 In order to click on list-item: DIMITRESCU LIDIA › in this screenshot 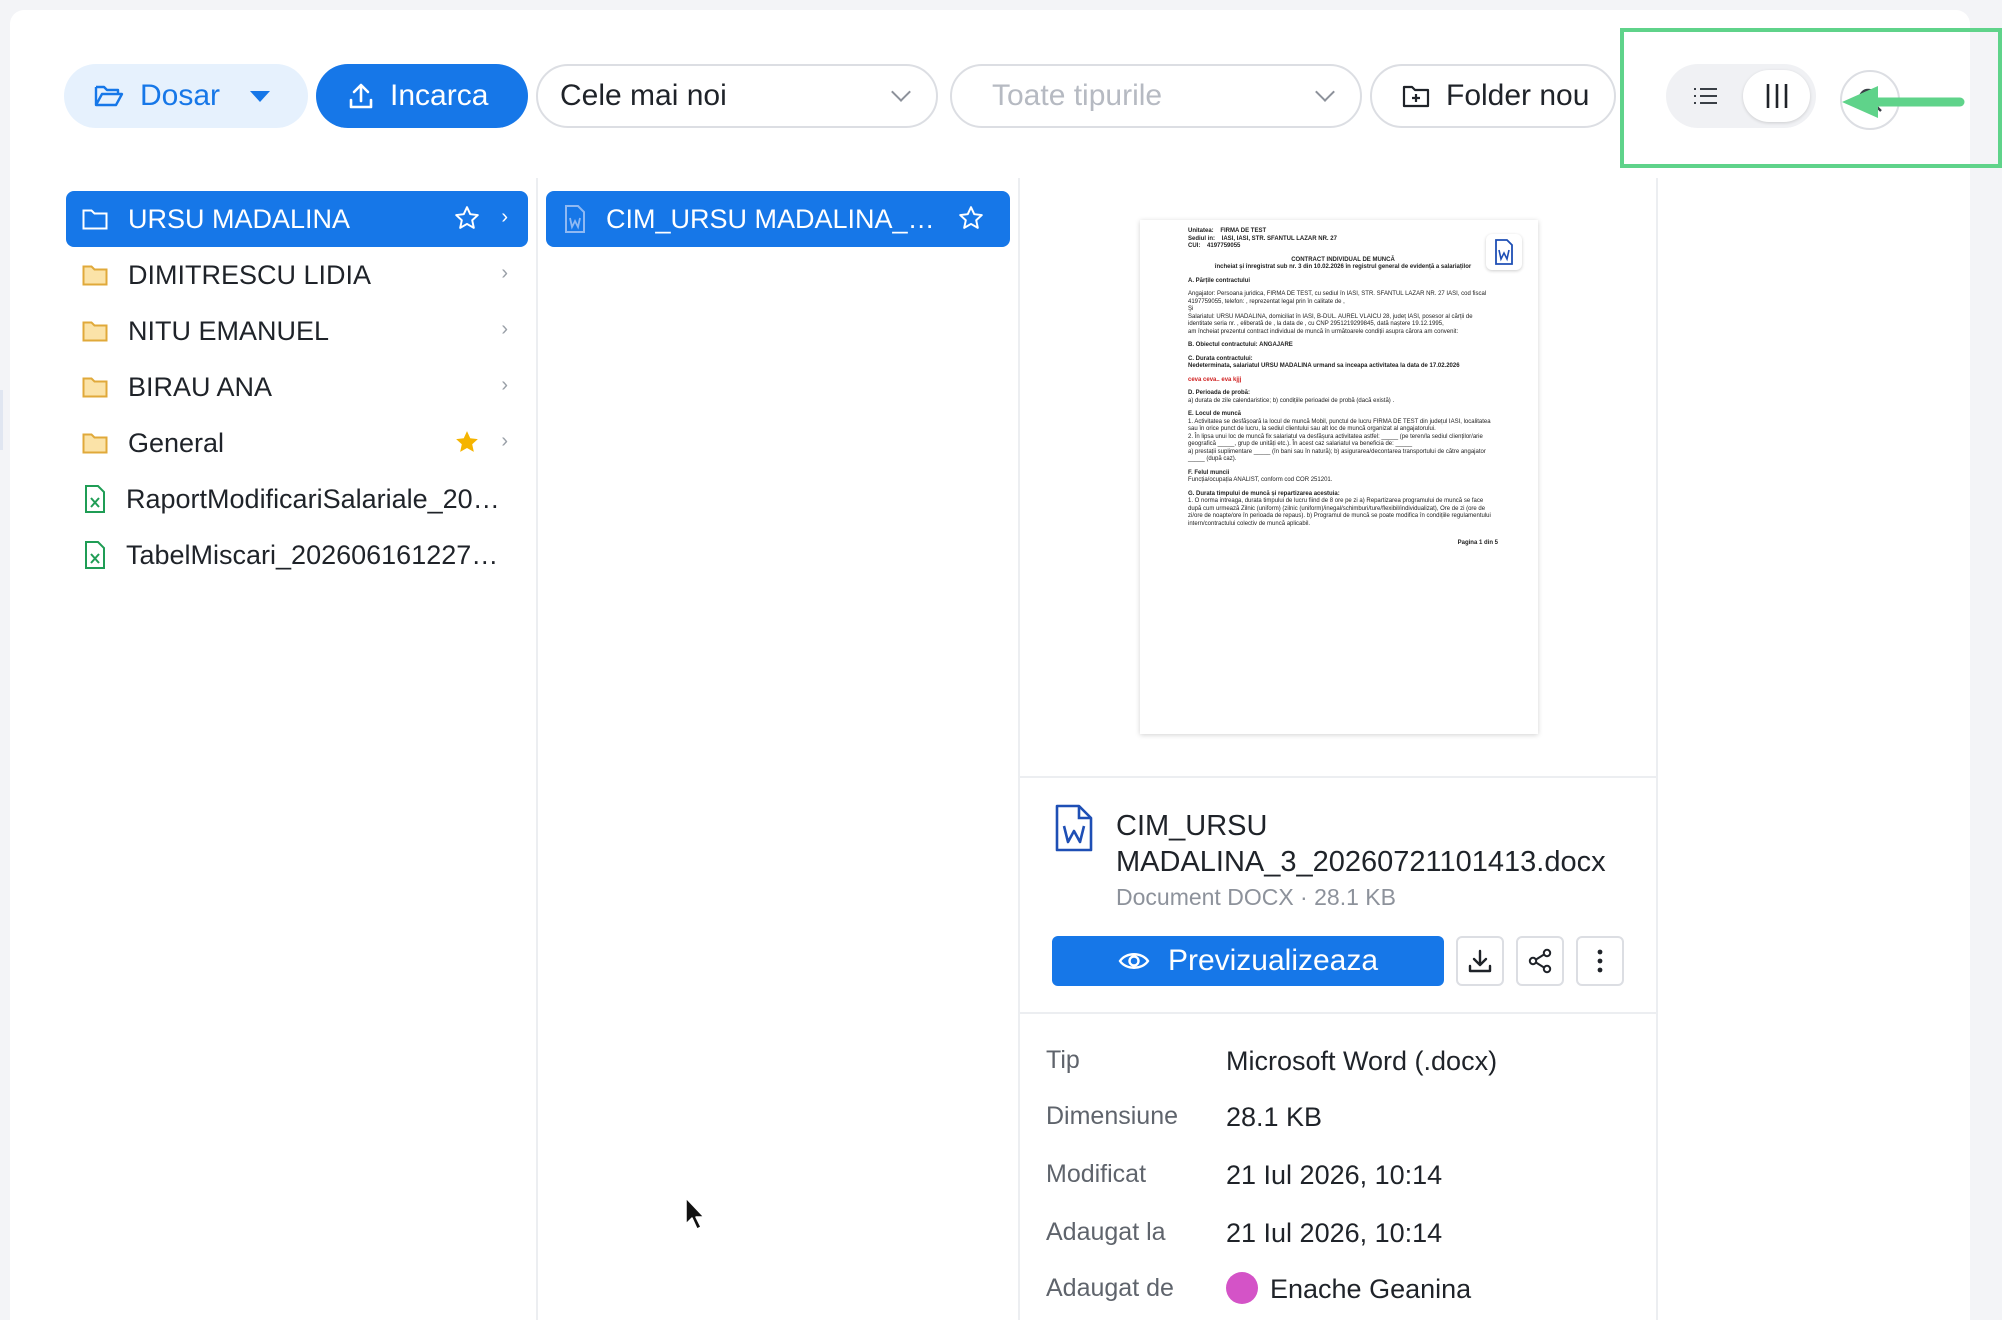, I will do `click(297, 275)`.